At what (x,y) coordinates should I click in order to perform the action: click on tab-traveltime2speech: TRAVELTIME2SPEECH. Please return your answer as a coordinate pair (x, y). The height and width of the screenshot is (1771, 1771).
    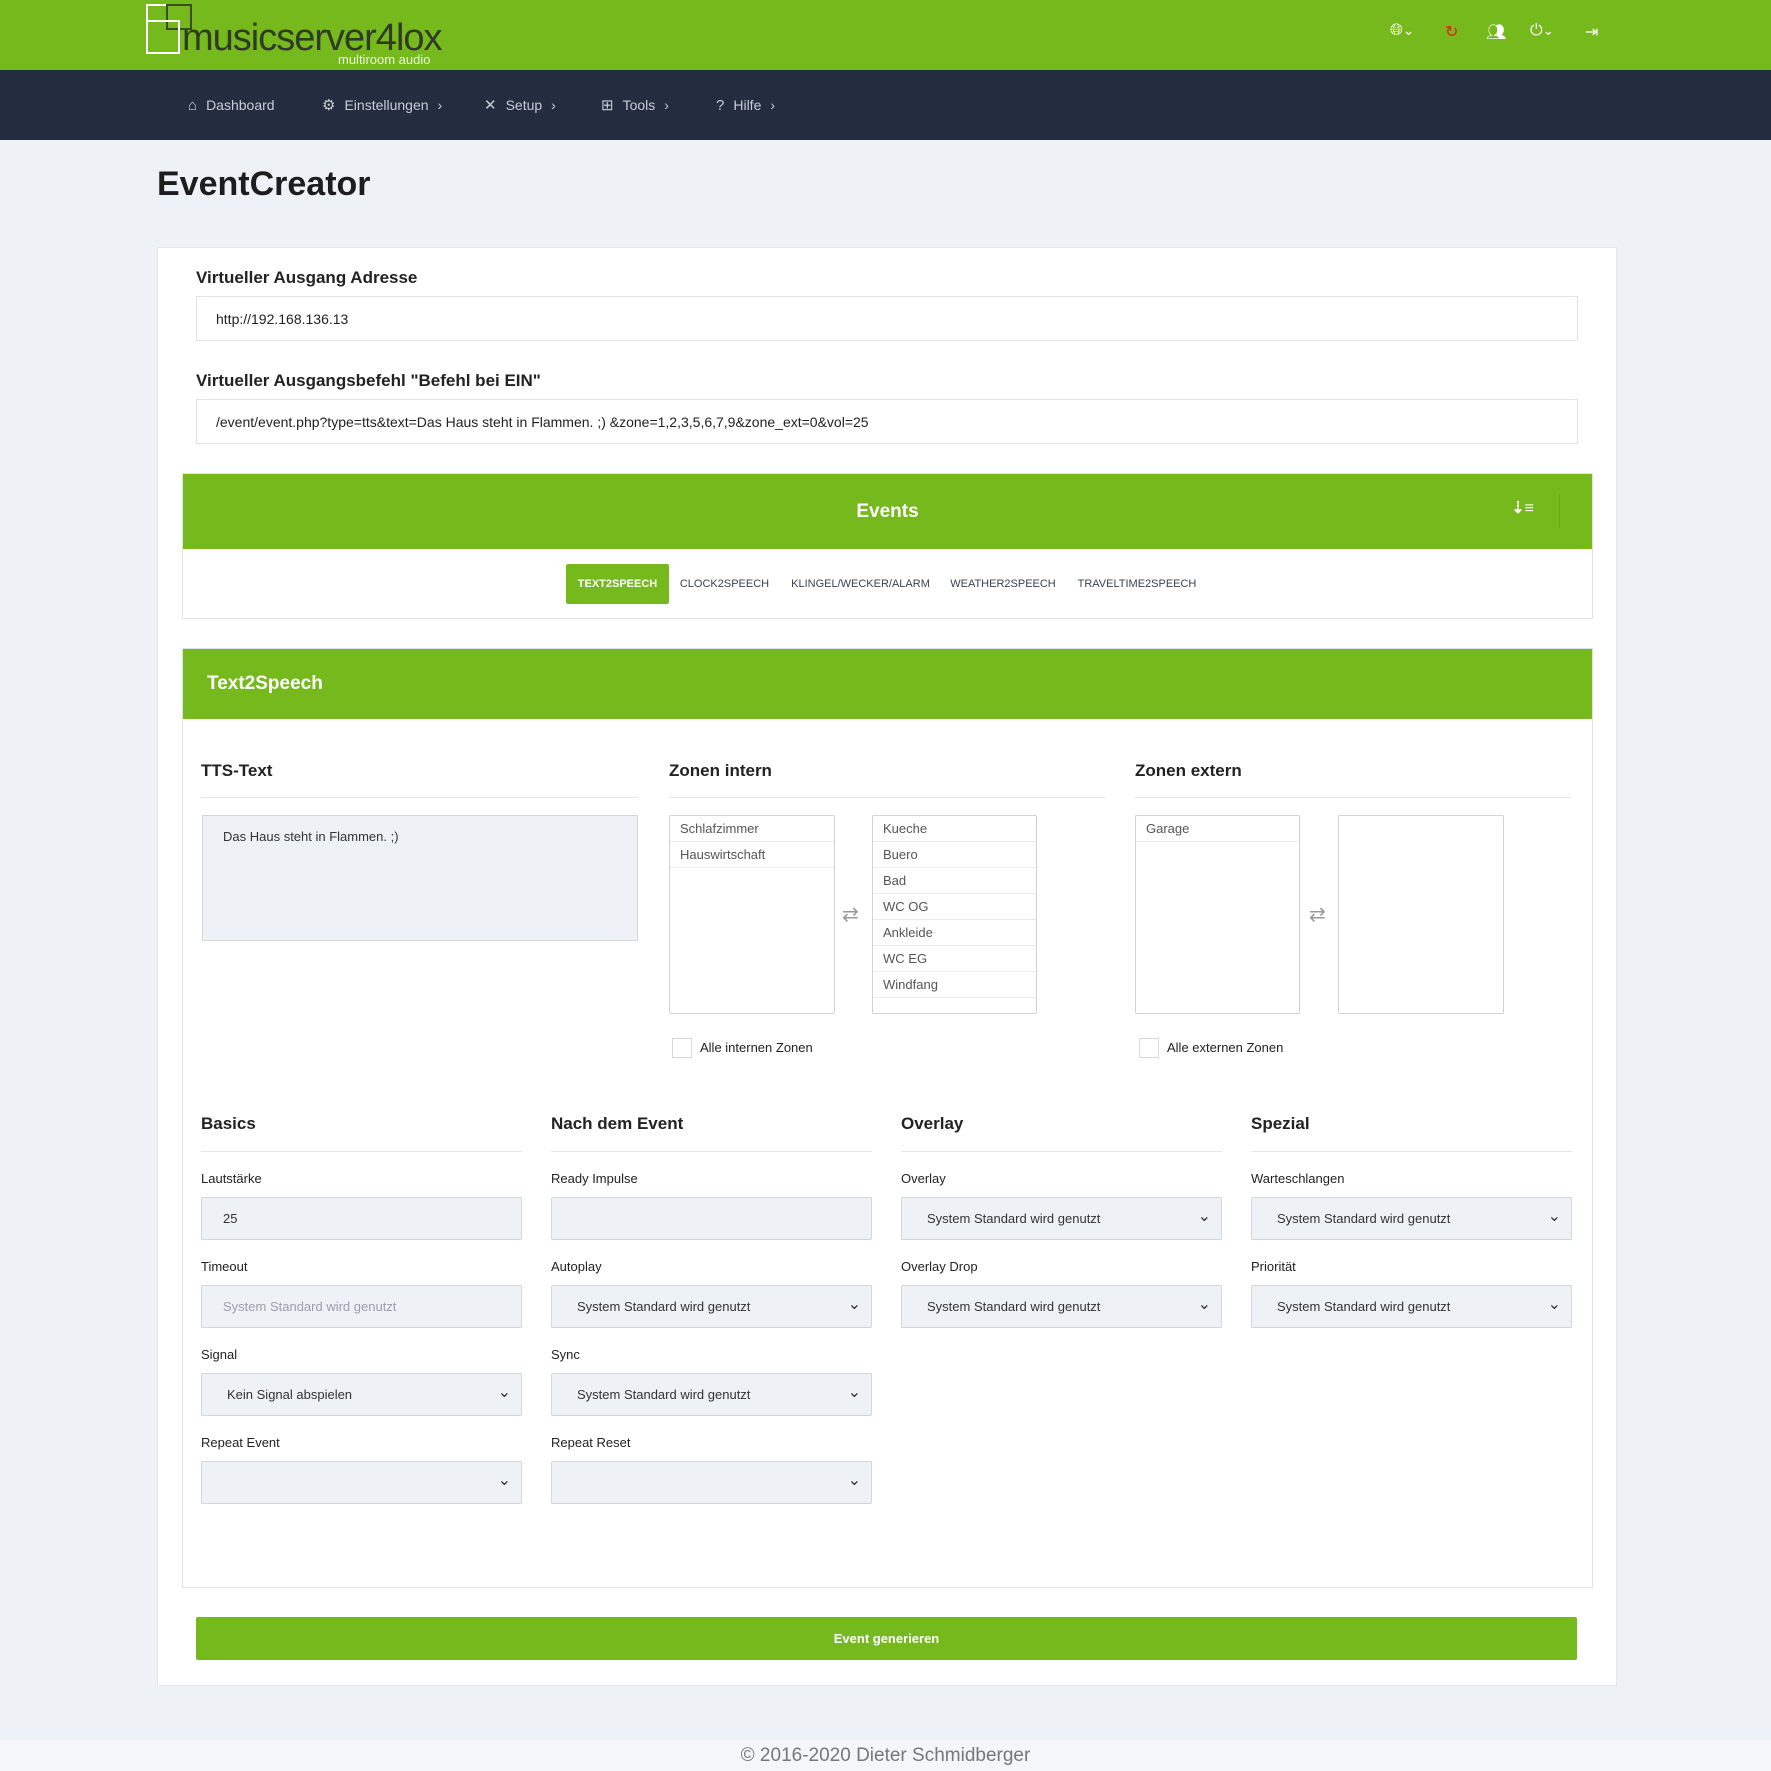
    Looking at the image, I should click on (1137, 584).